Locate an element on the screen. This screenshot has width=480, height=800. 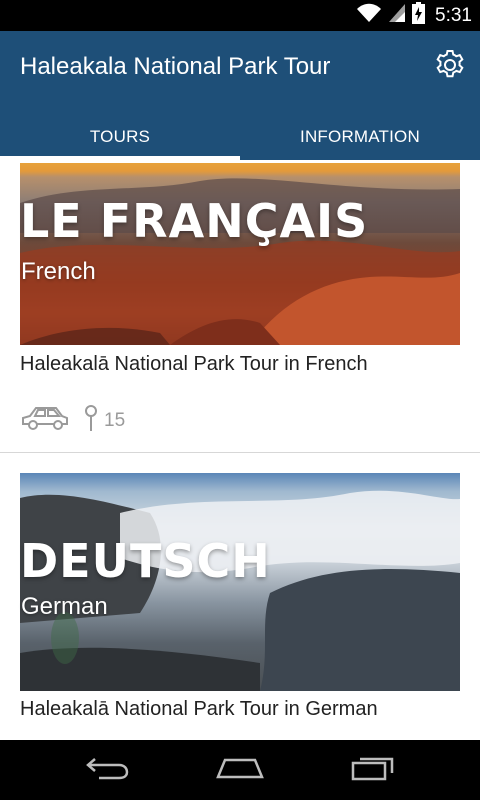
status-bar: 5:31 is located at coordinates (240, 15).